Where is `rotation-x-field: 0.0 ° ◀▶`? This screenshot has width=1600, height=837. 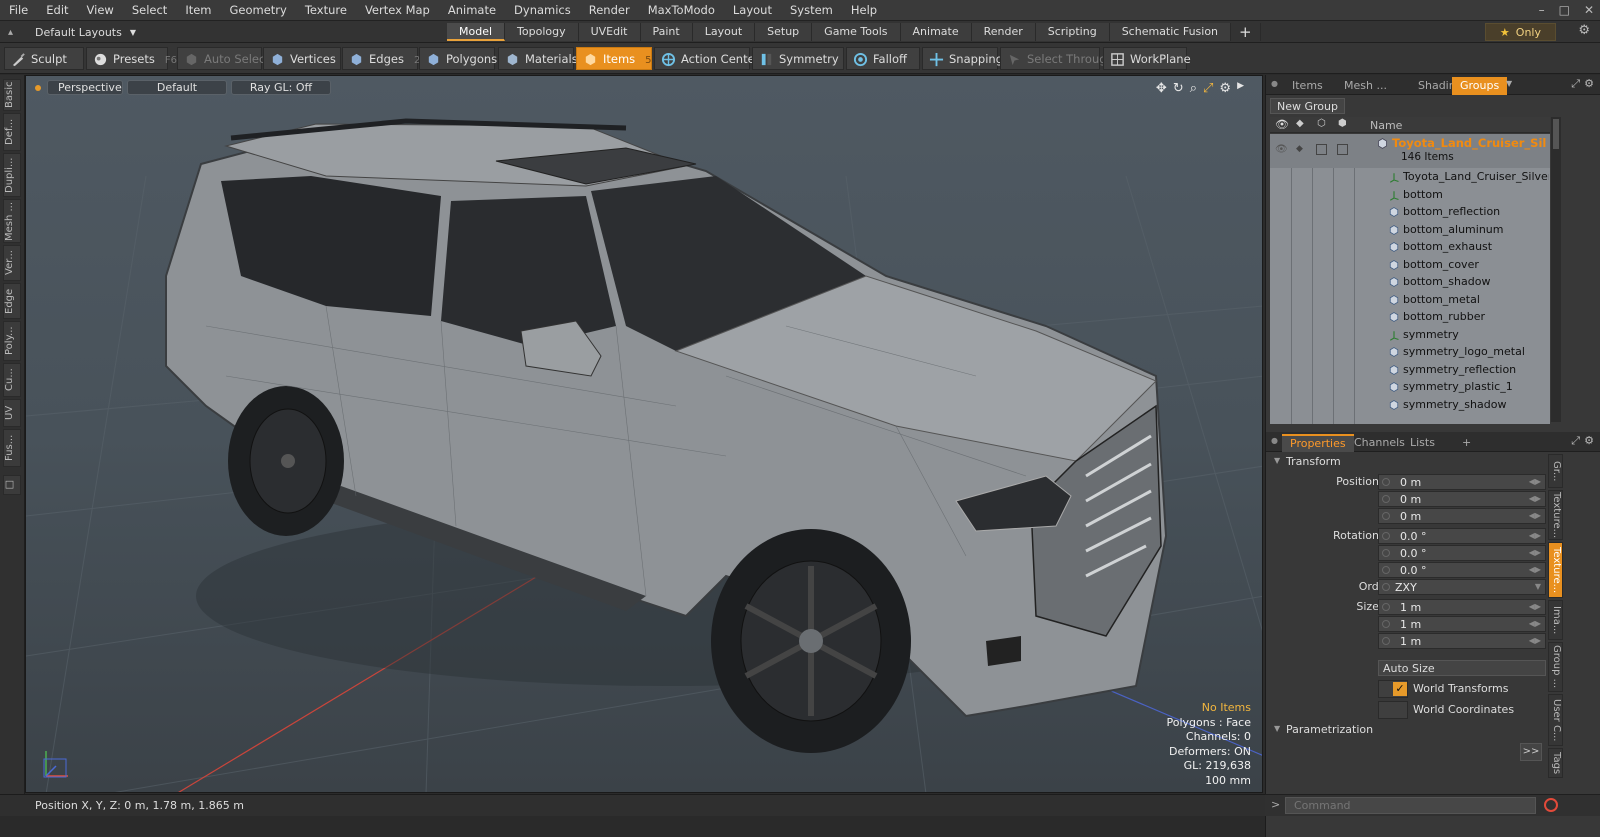
rotation-x-field: 0.0 ° ◀▶ is located at coordinates (1462, 536).